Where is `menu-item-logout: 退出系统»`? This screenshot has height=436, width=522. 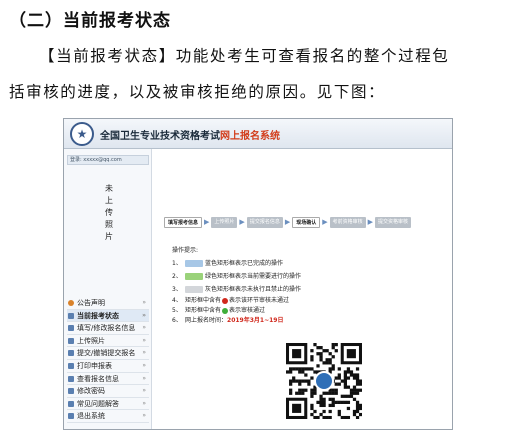
menu-item-logout: 退出系统» is located at coordinates (108, 416).